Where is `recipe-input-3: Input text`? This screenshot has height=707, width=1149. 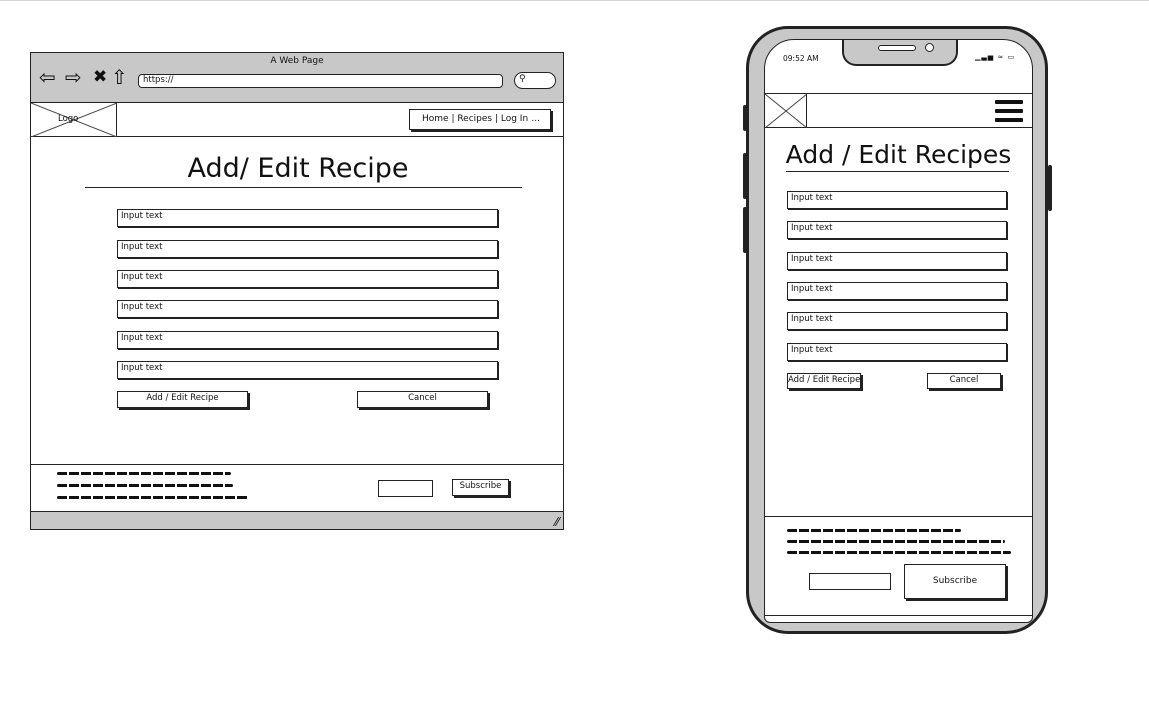 recipe-input-3: Input text is located at coordinates (307, 279).